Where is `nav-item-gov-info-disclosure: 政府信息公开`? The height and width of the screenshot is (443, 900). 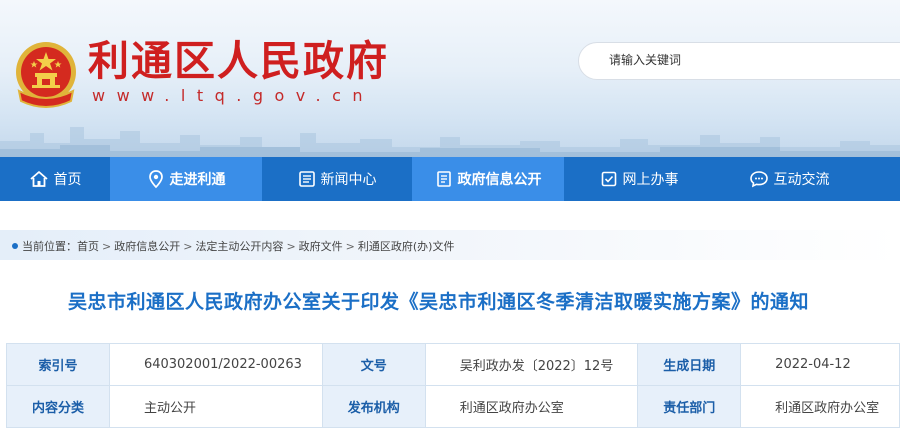
nav-item-gov-info-disclosure: 政府信息公开 is located at coordinates (488, 179).